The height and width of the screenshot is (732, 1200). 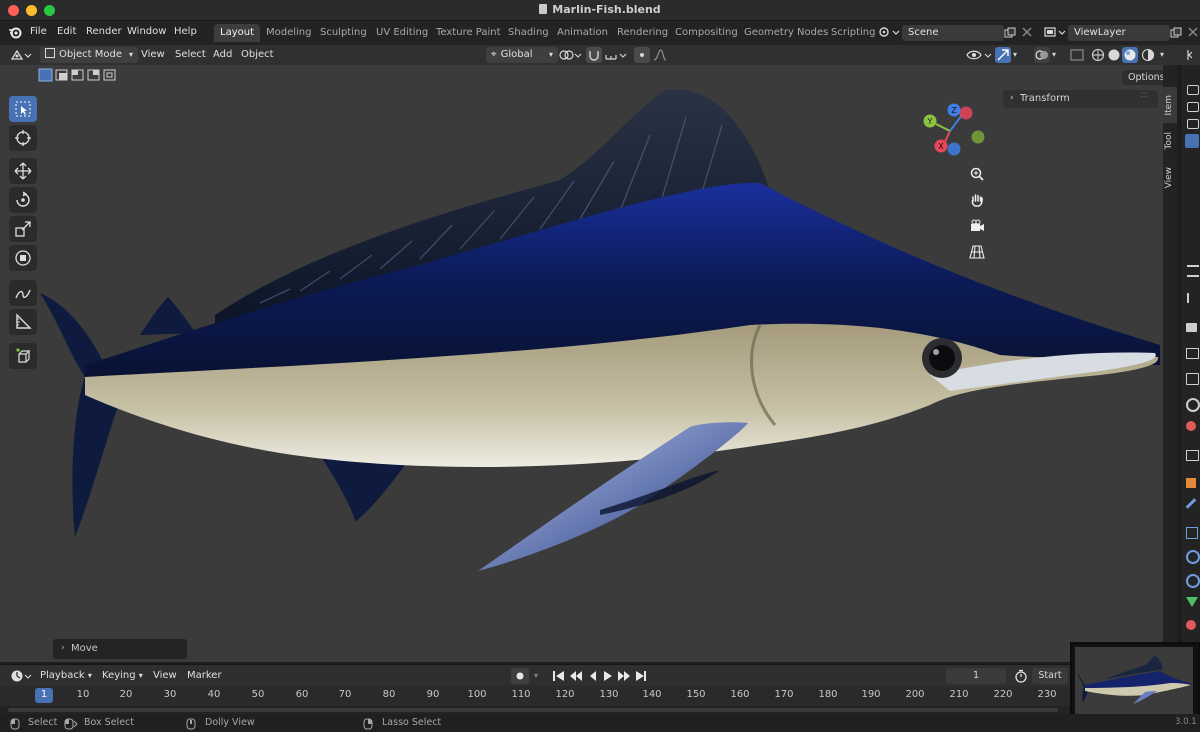 What do you see at coordinates (1192, 379) in the screenshot?
I see `view-layer-properties-icon` at bounding box center [1192, 379].